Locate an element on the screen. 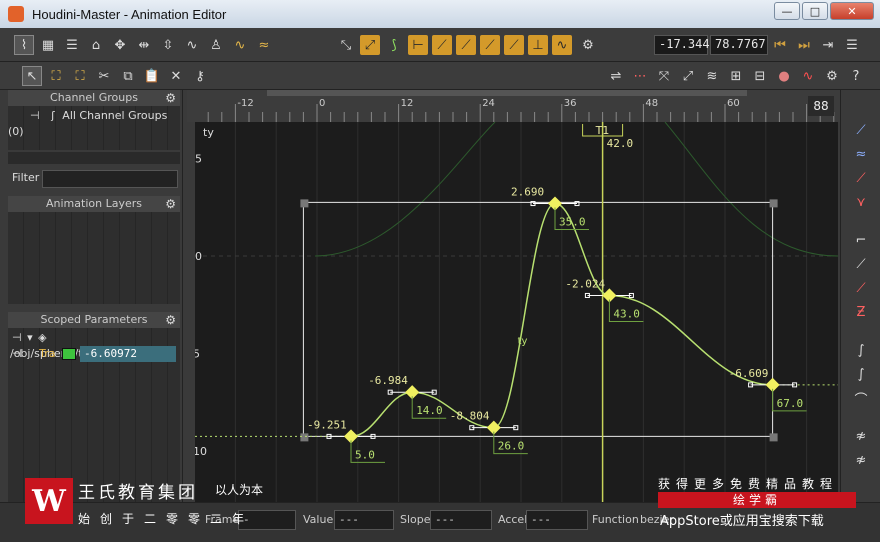 The height and width of the screenshot is (542, 880). key-spline-icon: ∿ is located at coordinates (562, 45).